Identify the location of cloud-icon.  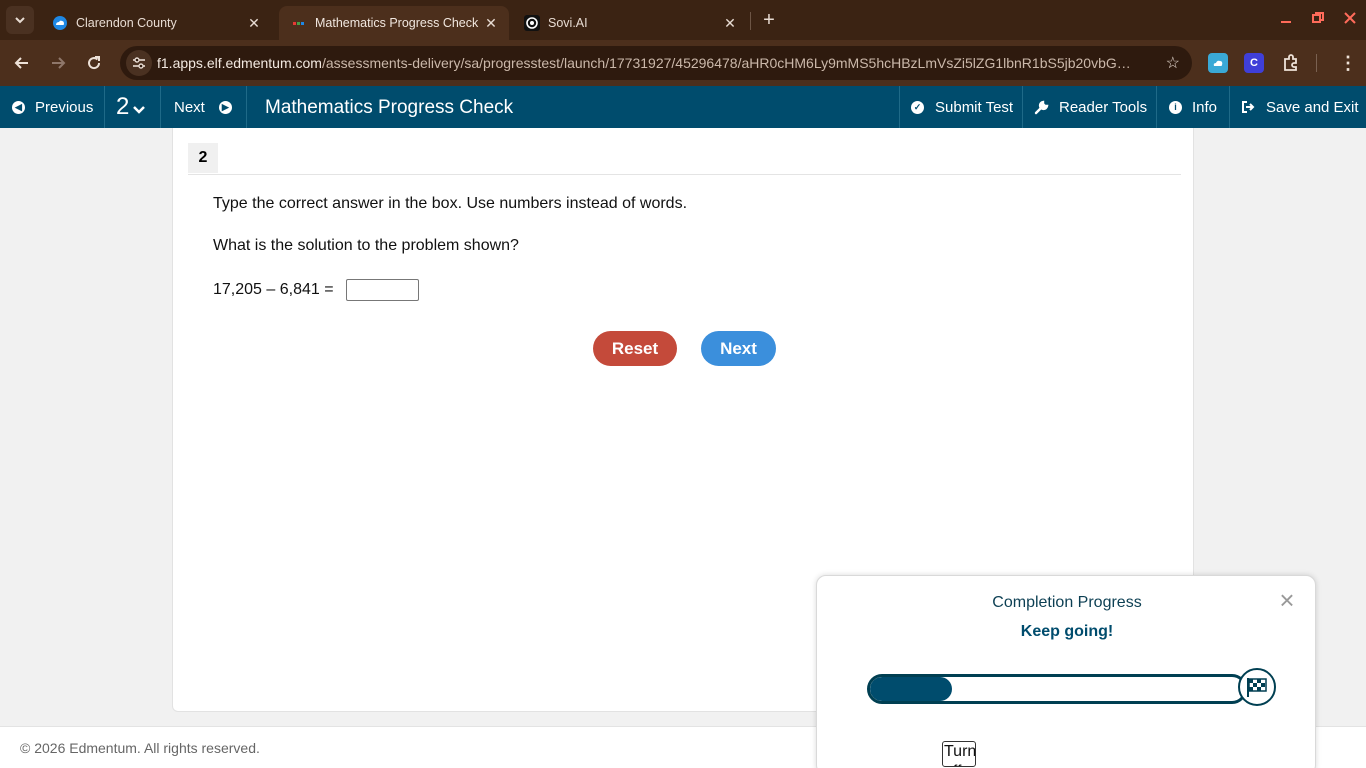
(60, 23).